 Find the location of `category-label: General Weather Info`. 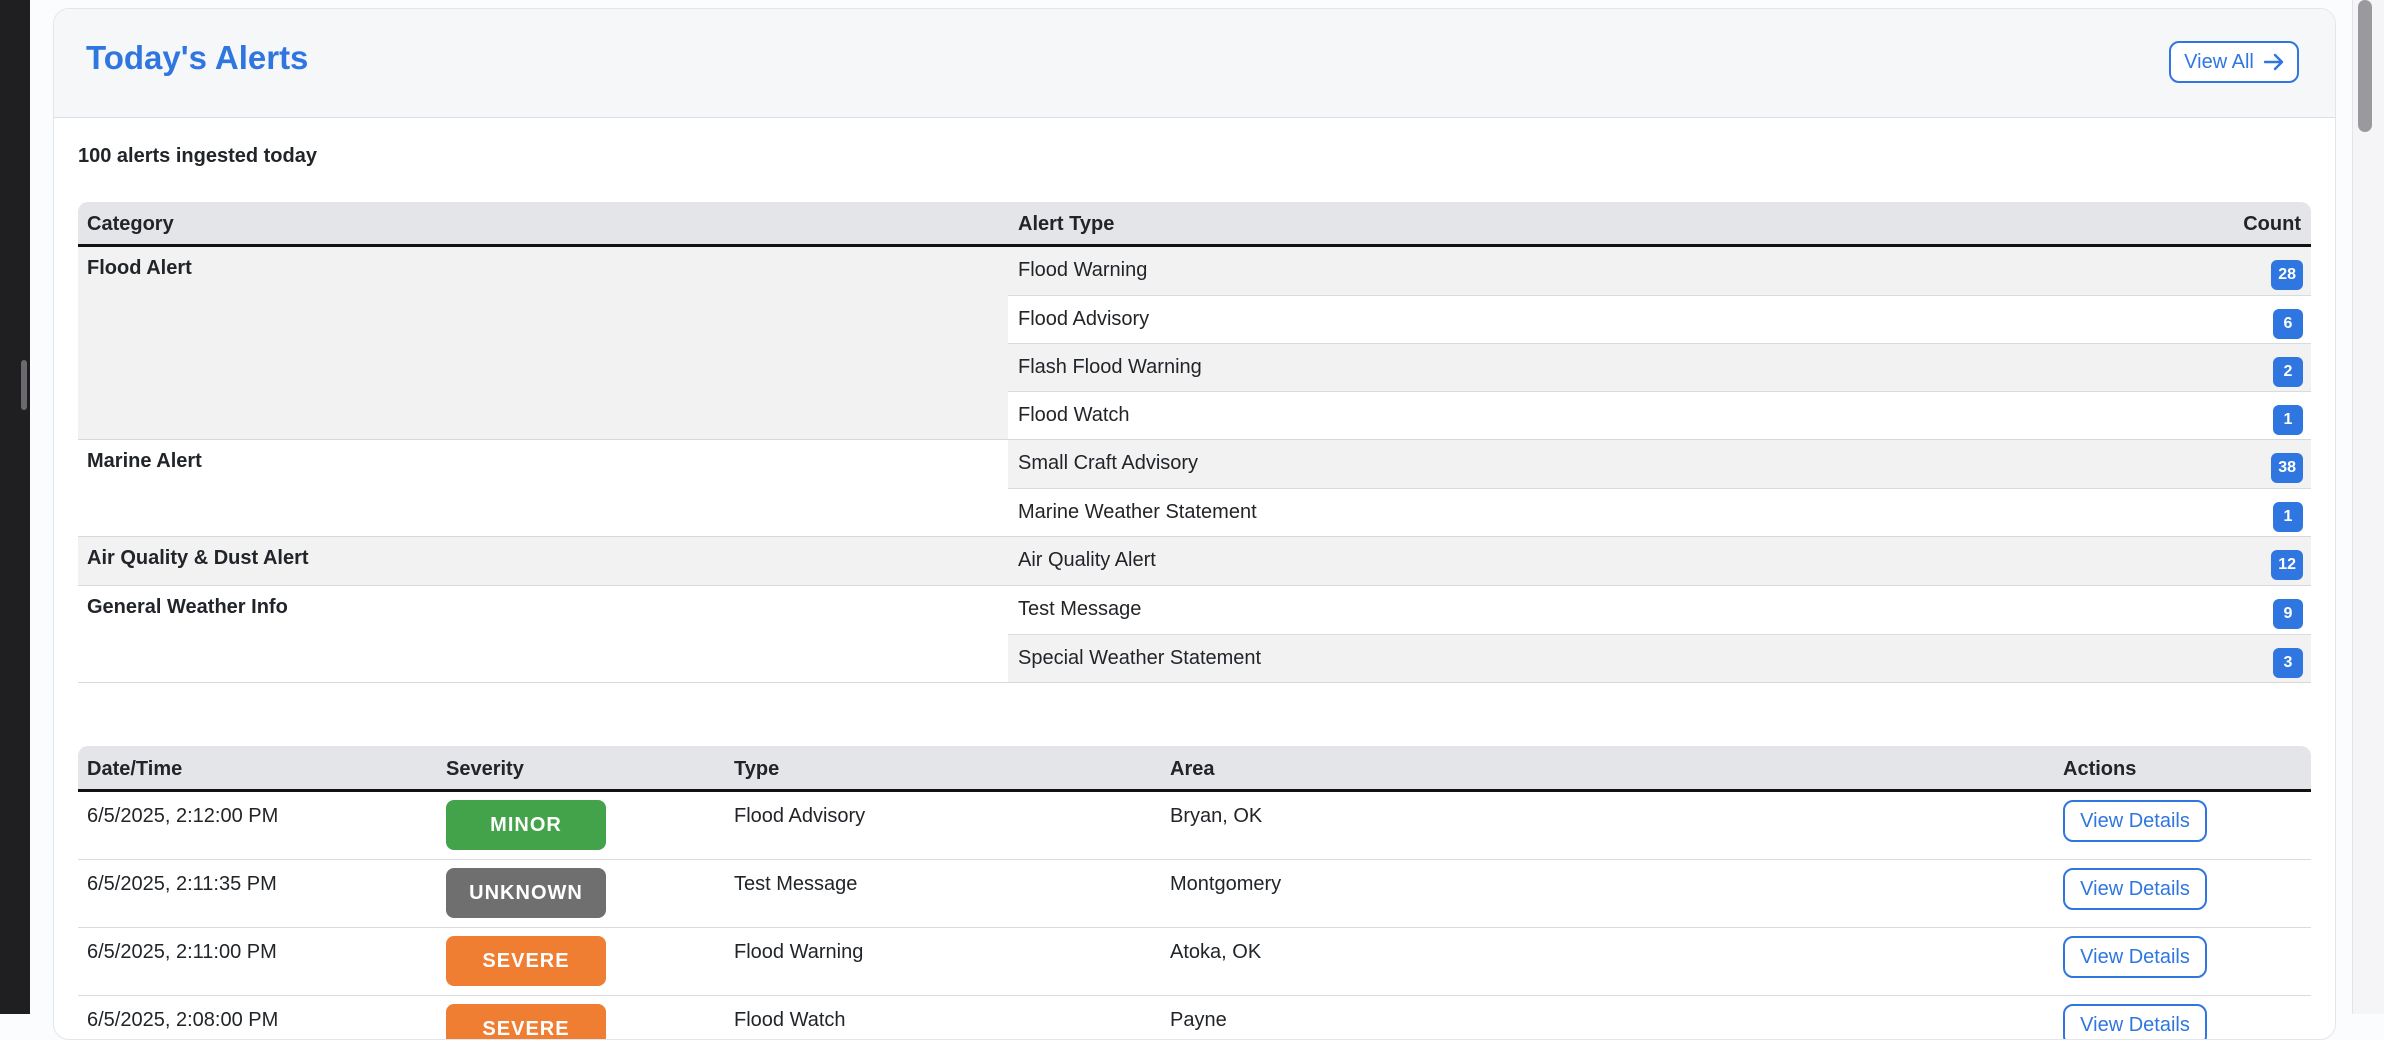

category-label: General Weather Info is located at coordinates (187, 607).